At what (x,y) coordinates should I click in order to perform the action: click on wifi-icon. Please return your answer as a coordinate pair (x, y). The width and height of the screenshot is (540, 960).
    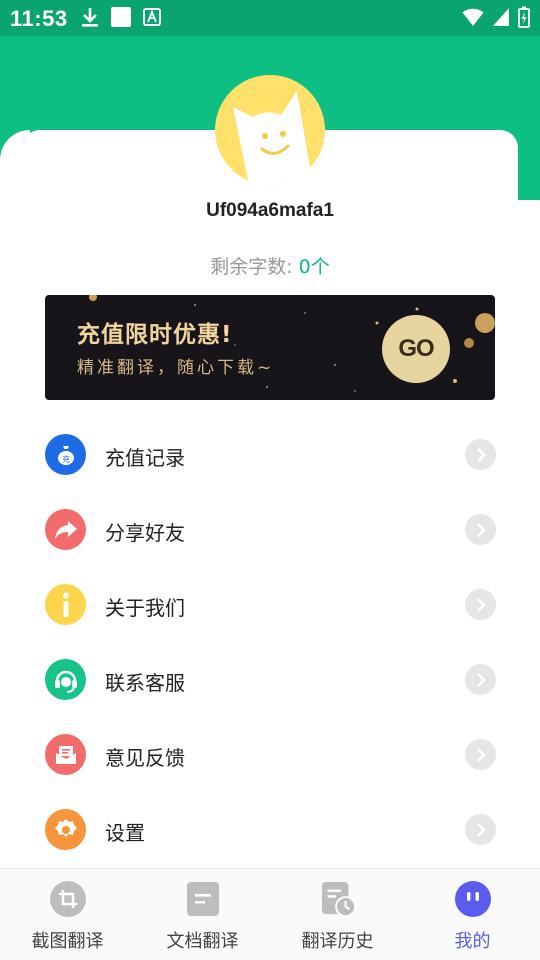
    Looking at the image, I should click on (473, 19).